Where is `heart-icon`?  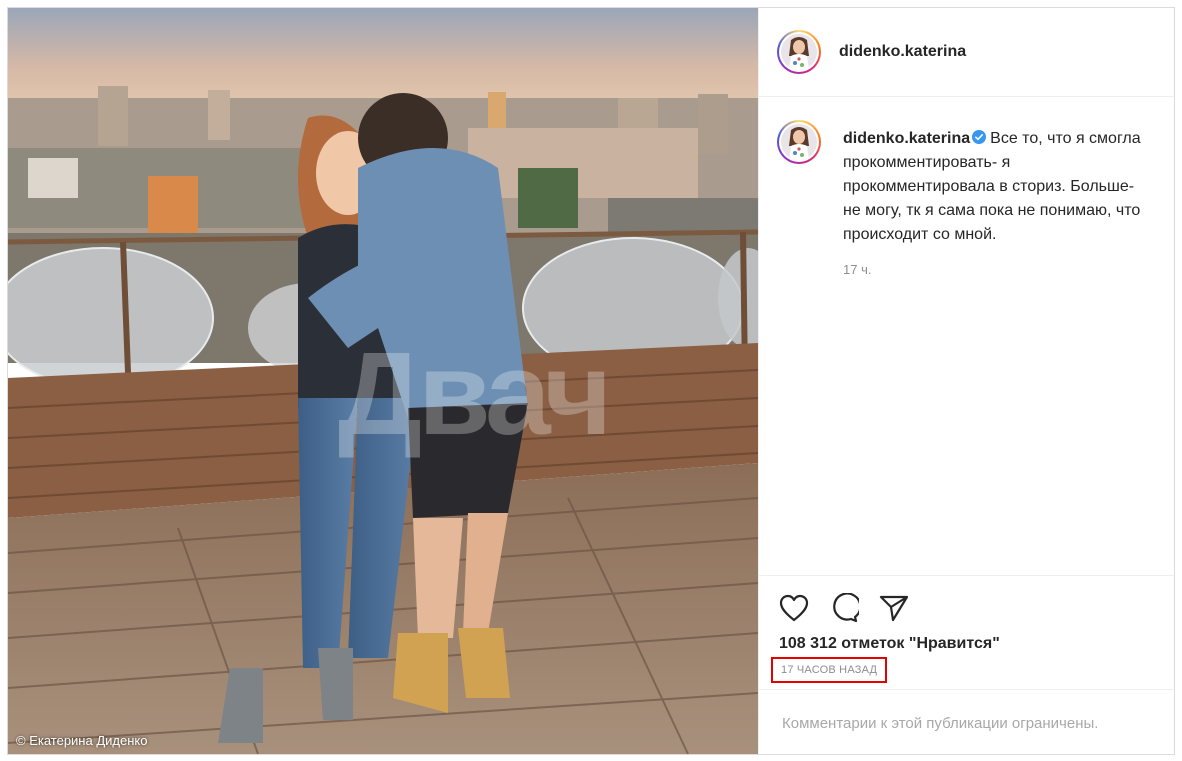 heart-icon is located at coordinates (794, 608).